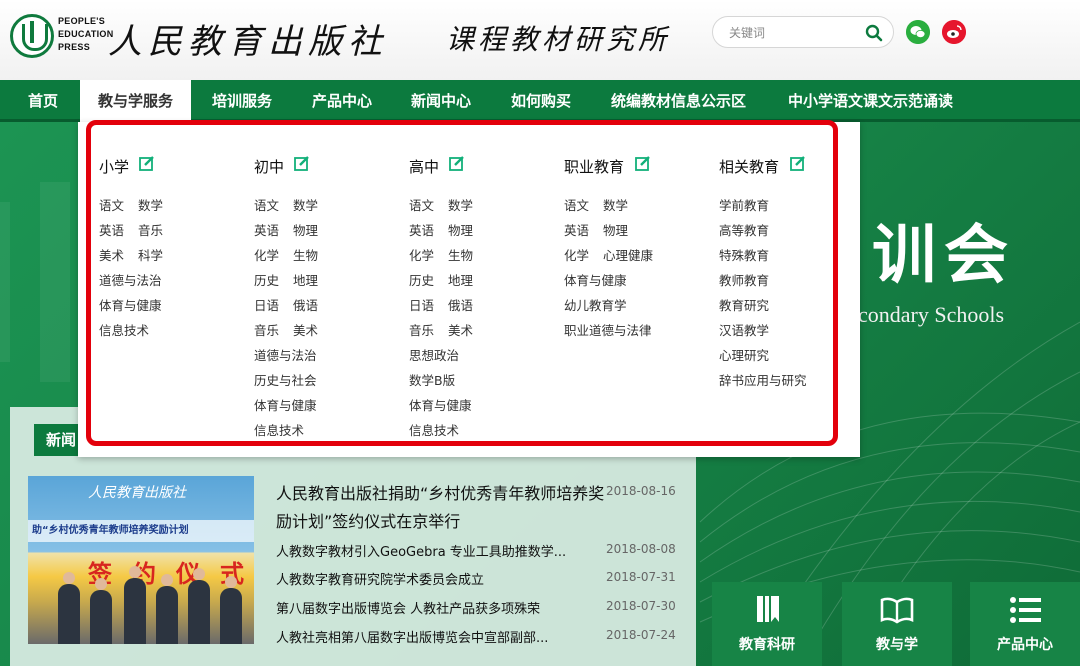  Describe the element at coordinates (114, 166) in the screenshot. I see `dropdown-column-title: 小学` at that location.